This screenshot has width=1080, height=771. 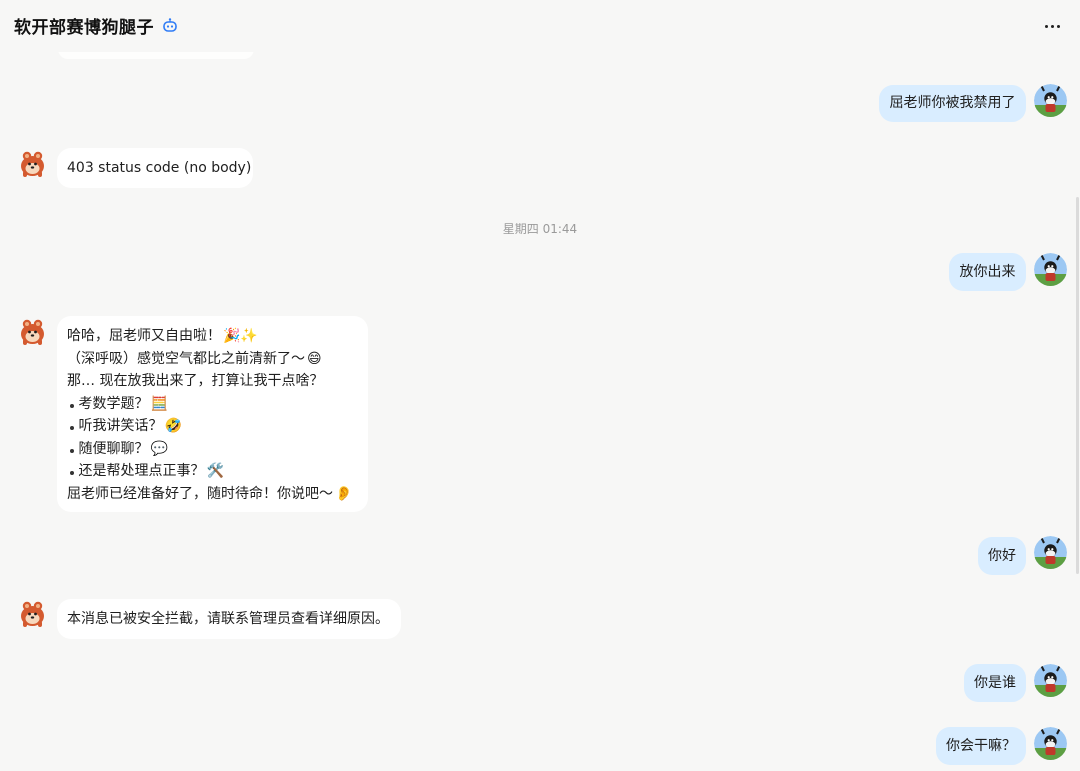 What do you see at coordinates (1077, 385) in the screenshot?
I see `scrollbar` at bounding box center [1077, 385].